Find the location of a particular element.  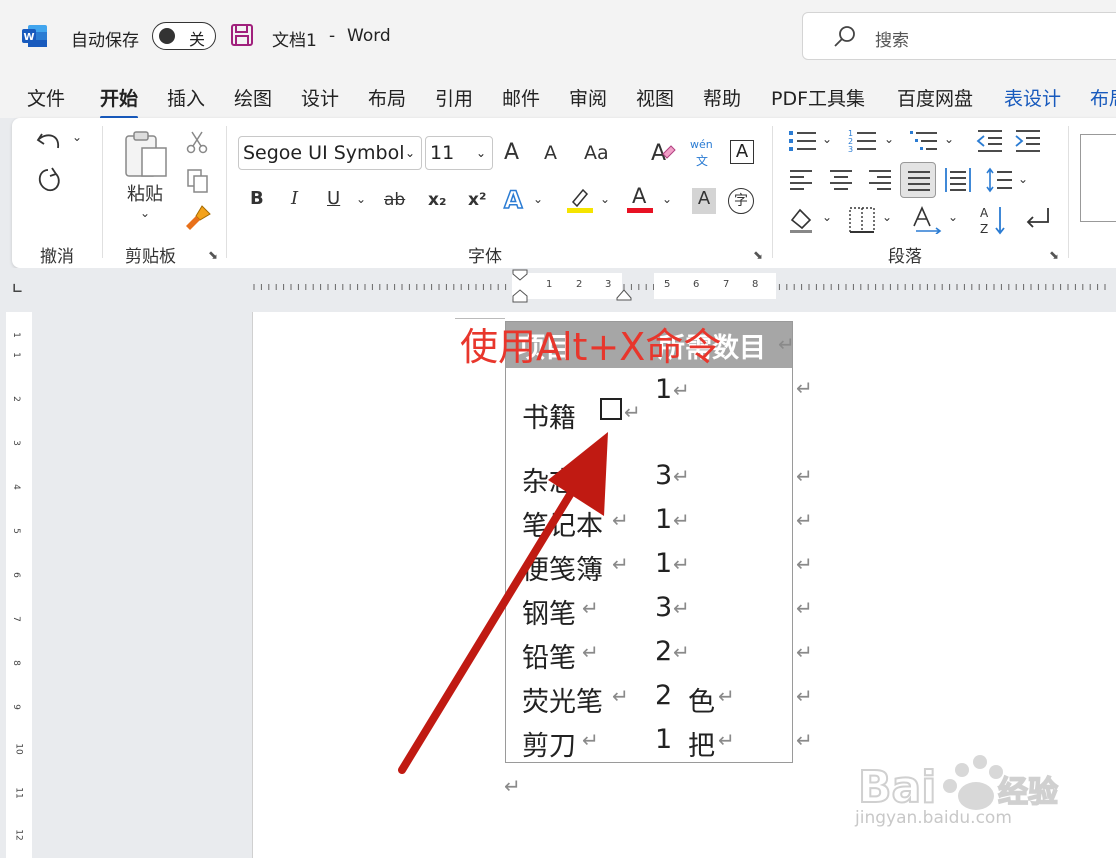

table-cell-item: 书籍 is located at coordinates (549, 415).